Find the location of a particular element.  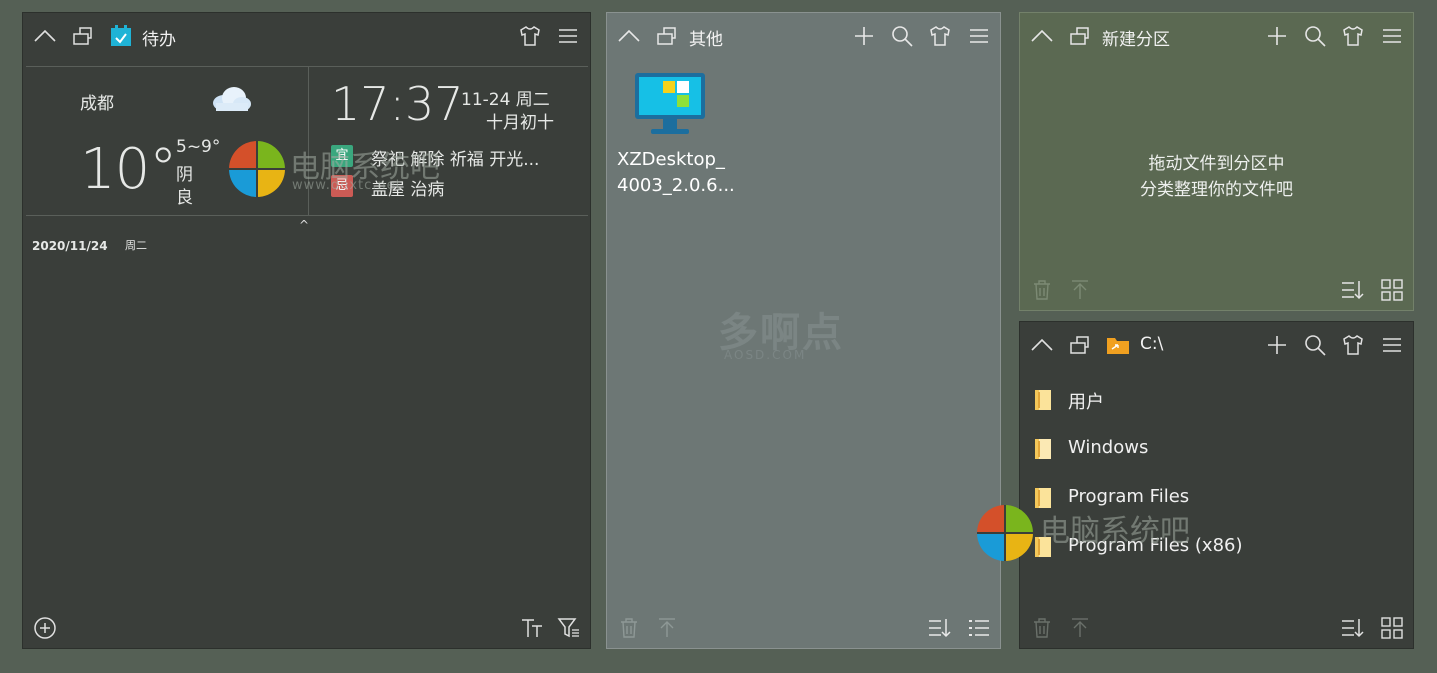

shortcut-label-line1: XZDesktop_ is located at coordinates (671, 159).